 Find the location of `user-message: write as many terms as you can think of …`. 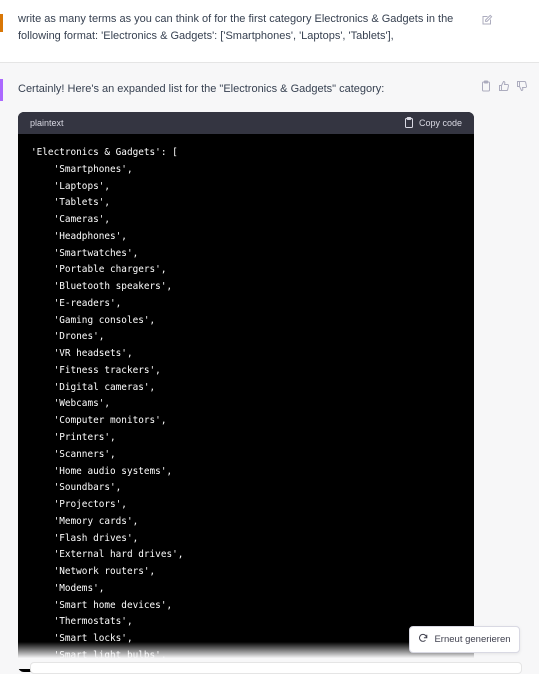

user-message: write as many terms as you can think of … is located at coordinates (269, 31).